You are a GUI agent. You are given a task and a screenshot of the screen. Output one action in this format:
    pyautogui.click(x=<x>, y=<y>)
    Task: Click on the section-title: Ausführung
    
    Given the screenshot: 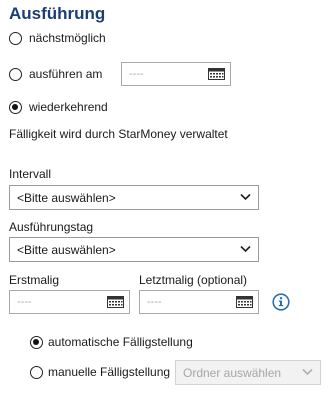 What is the action you would take?
    pyautogui.click(x=57, y=13)
    